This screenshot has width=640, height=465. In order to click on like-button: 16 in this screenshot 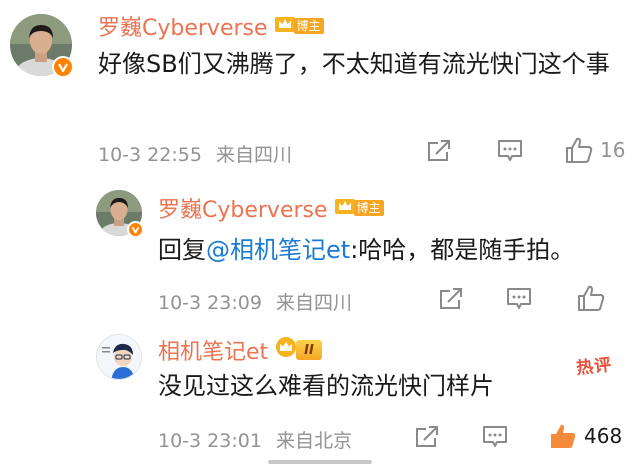, I will do `click(594, 150)`.